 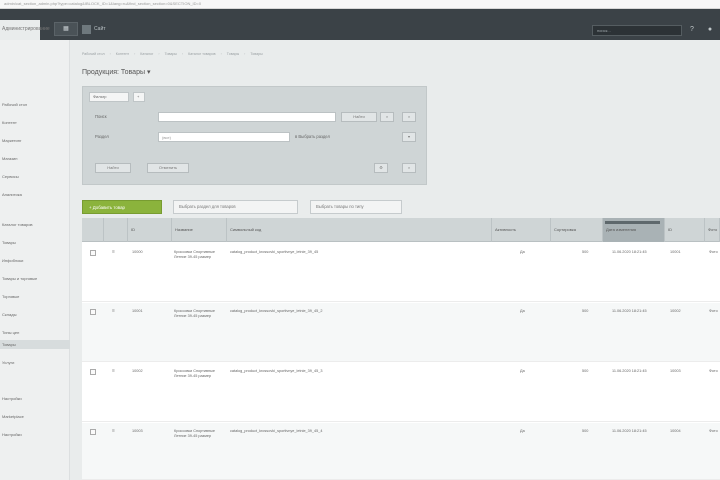 I want to click on col-select, so click(x=93, y=230).